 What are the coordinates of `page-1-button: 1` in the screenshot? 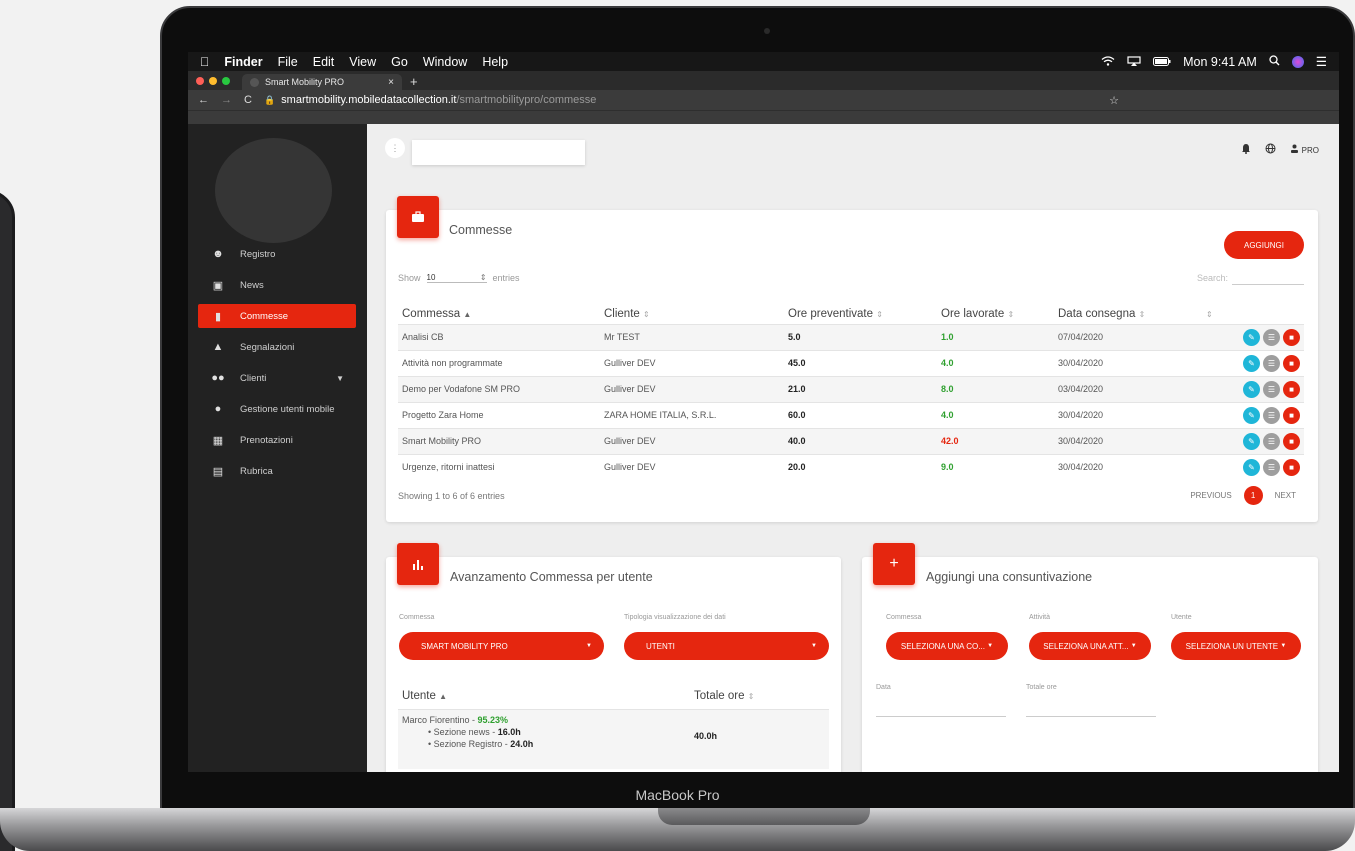 It's located at (1253, 495).